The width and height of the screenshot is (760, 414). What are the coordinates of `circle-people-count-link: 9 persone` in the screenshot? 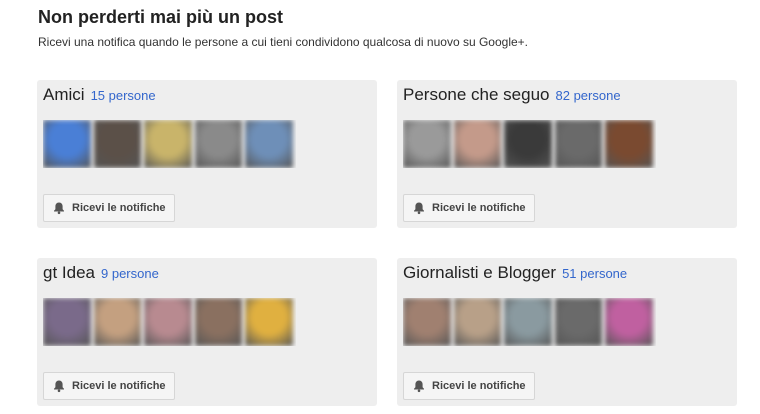 It's located at (130, 273).